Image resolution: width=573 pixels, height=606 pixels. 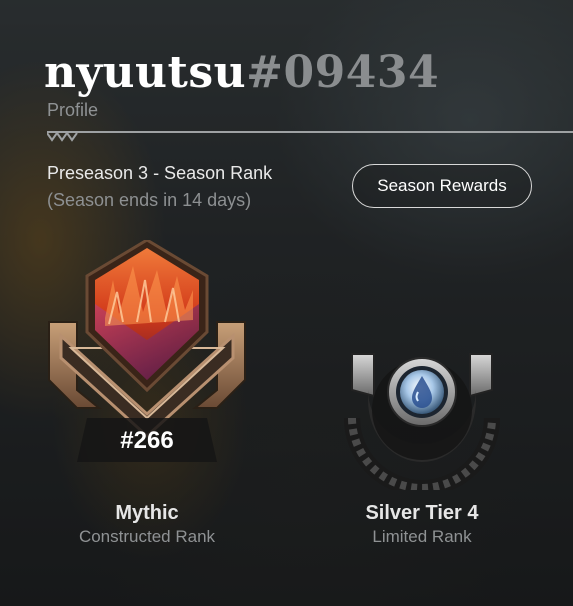 I want to click on player-name: nyuutsu#09434, so click(x=241, y=73).